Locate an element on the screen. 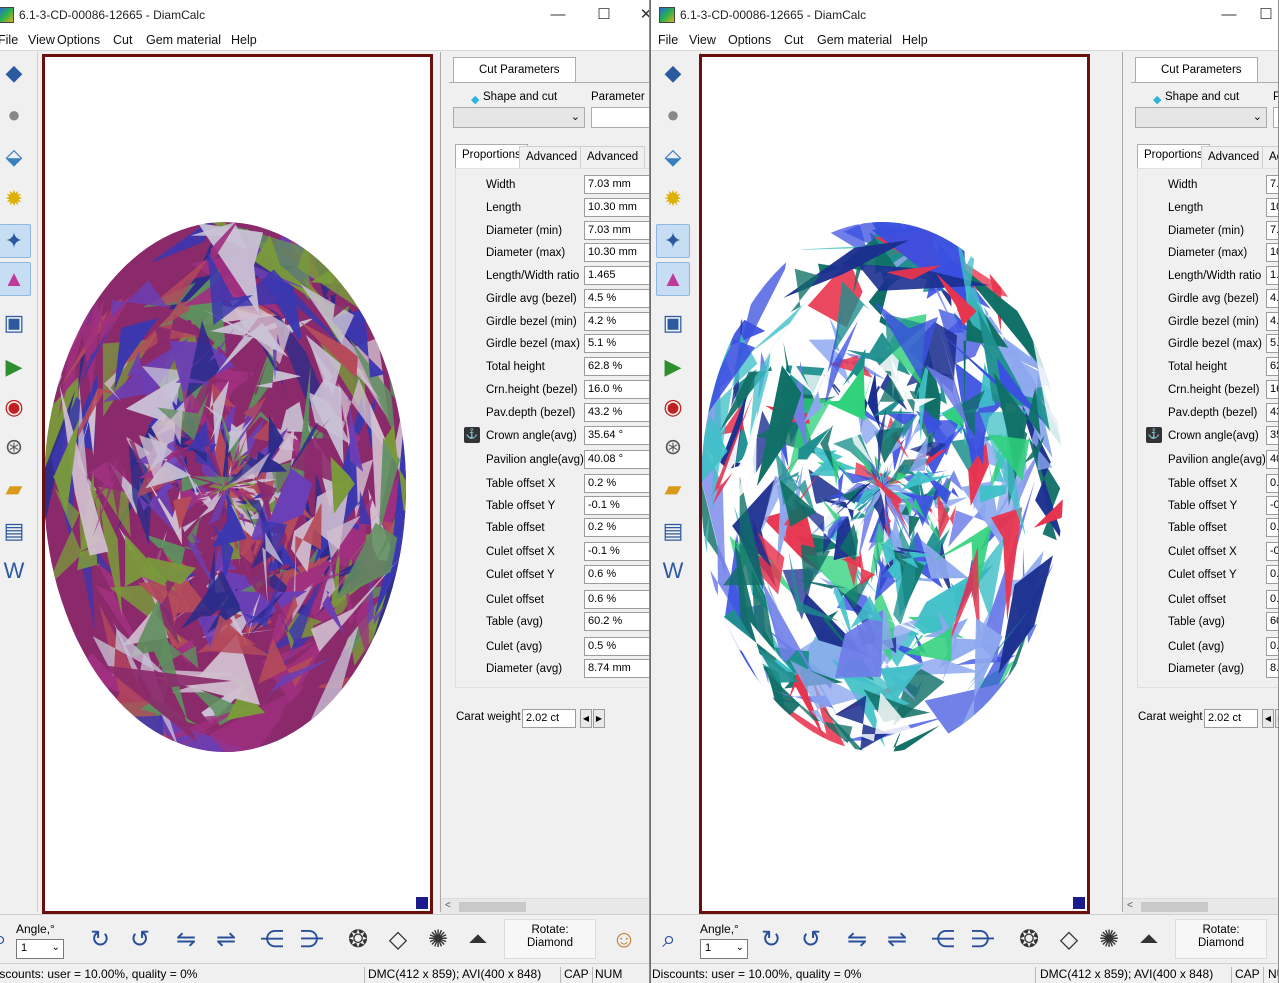 This screenshot has height=983, width=1279. horizontal-scrollbar: < is located at coordinates (1200, 906).